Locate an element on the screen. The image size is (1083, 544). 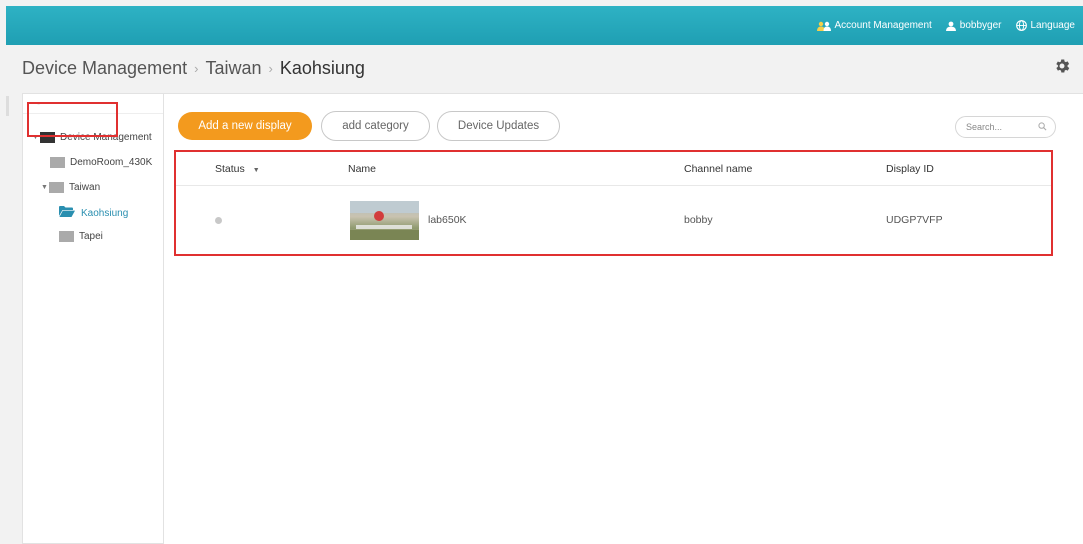
search-box is located at coordinates (1005, 127).